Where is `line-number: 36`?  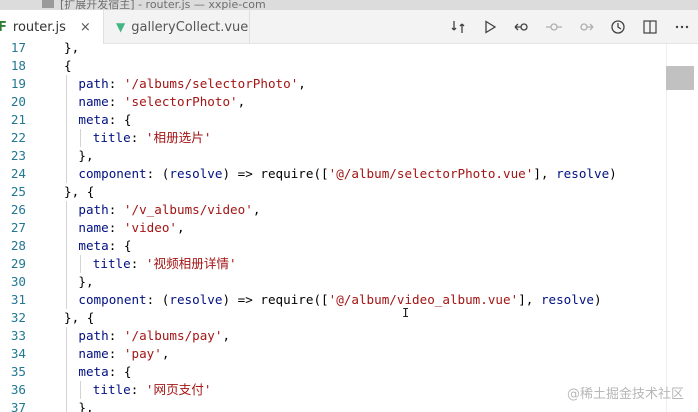
line-number: 36 is located at coordinates (18, 389).